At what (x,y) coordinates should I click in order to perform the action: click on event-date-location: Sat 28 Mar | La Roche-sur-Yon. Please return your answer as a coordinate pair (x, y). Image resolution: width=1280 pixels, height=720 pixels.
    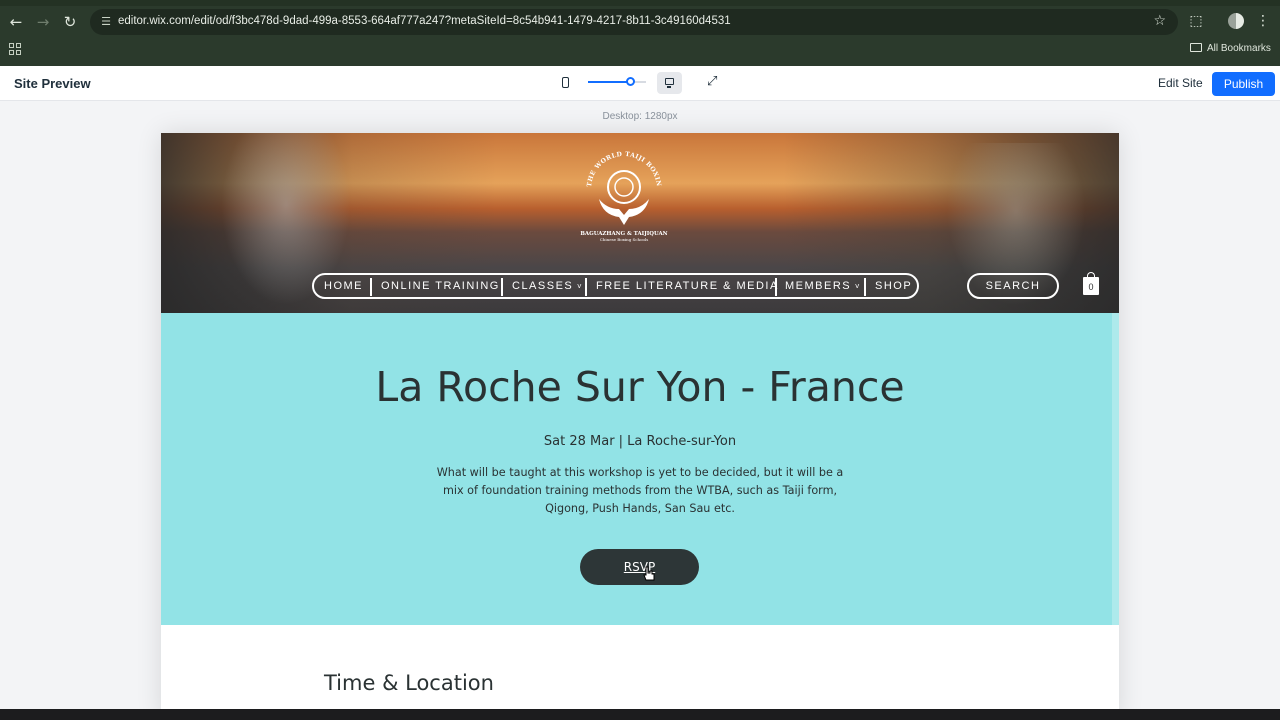
    Looking at the image, I should click on (640, 441).